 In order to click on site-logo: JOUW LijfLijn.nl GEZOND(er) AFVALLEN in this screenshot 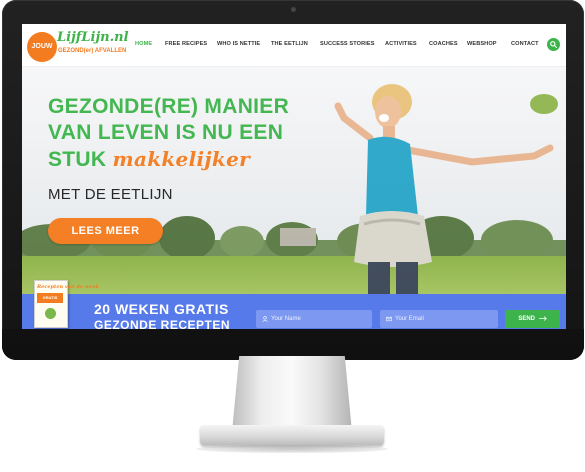, I will do `click(78, 46)`.